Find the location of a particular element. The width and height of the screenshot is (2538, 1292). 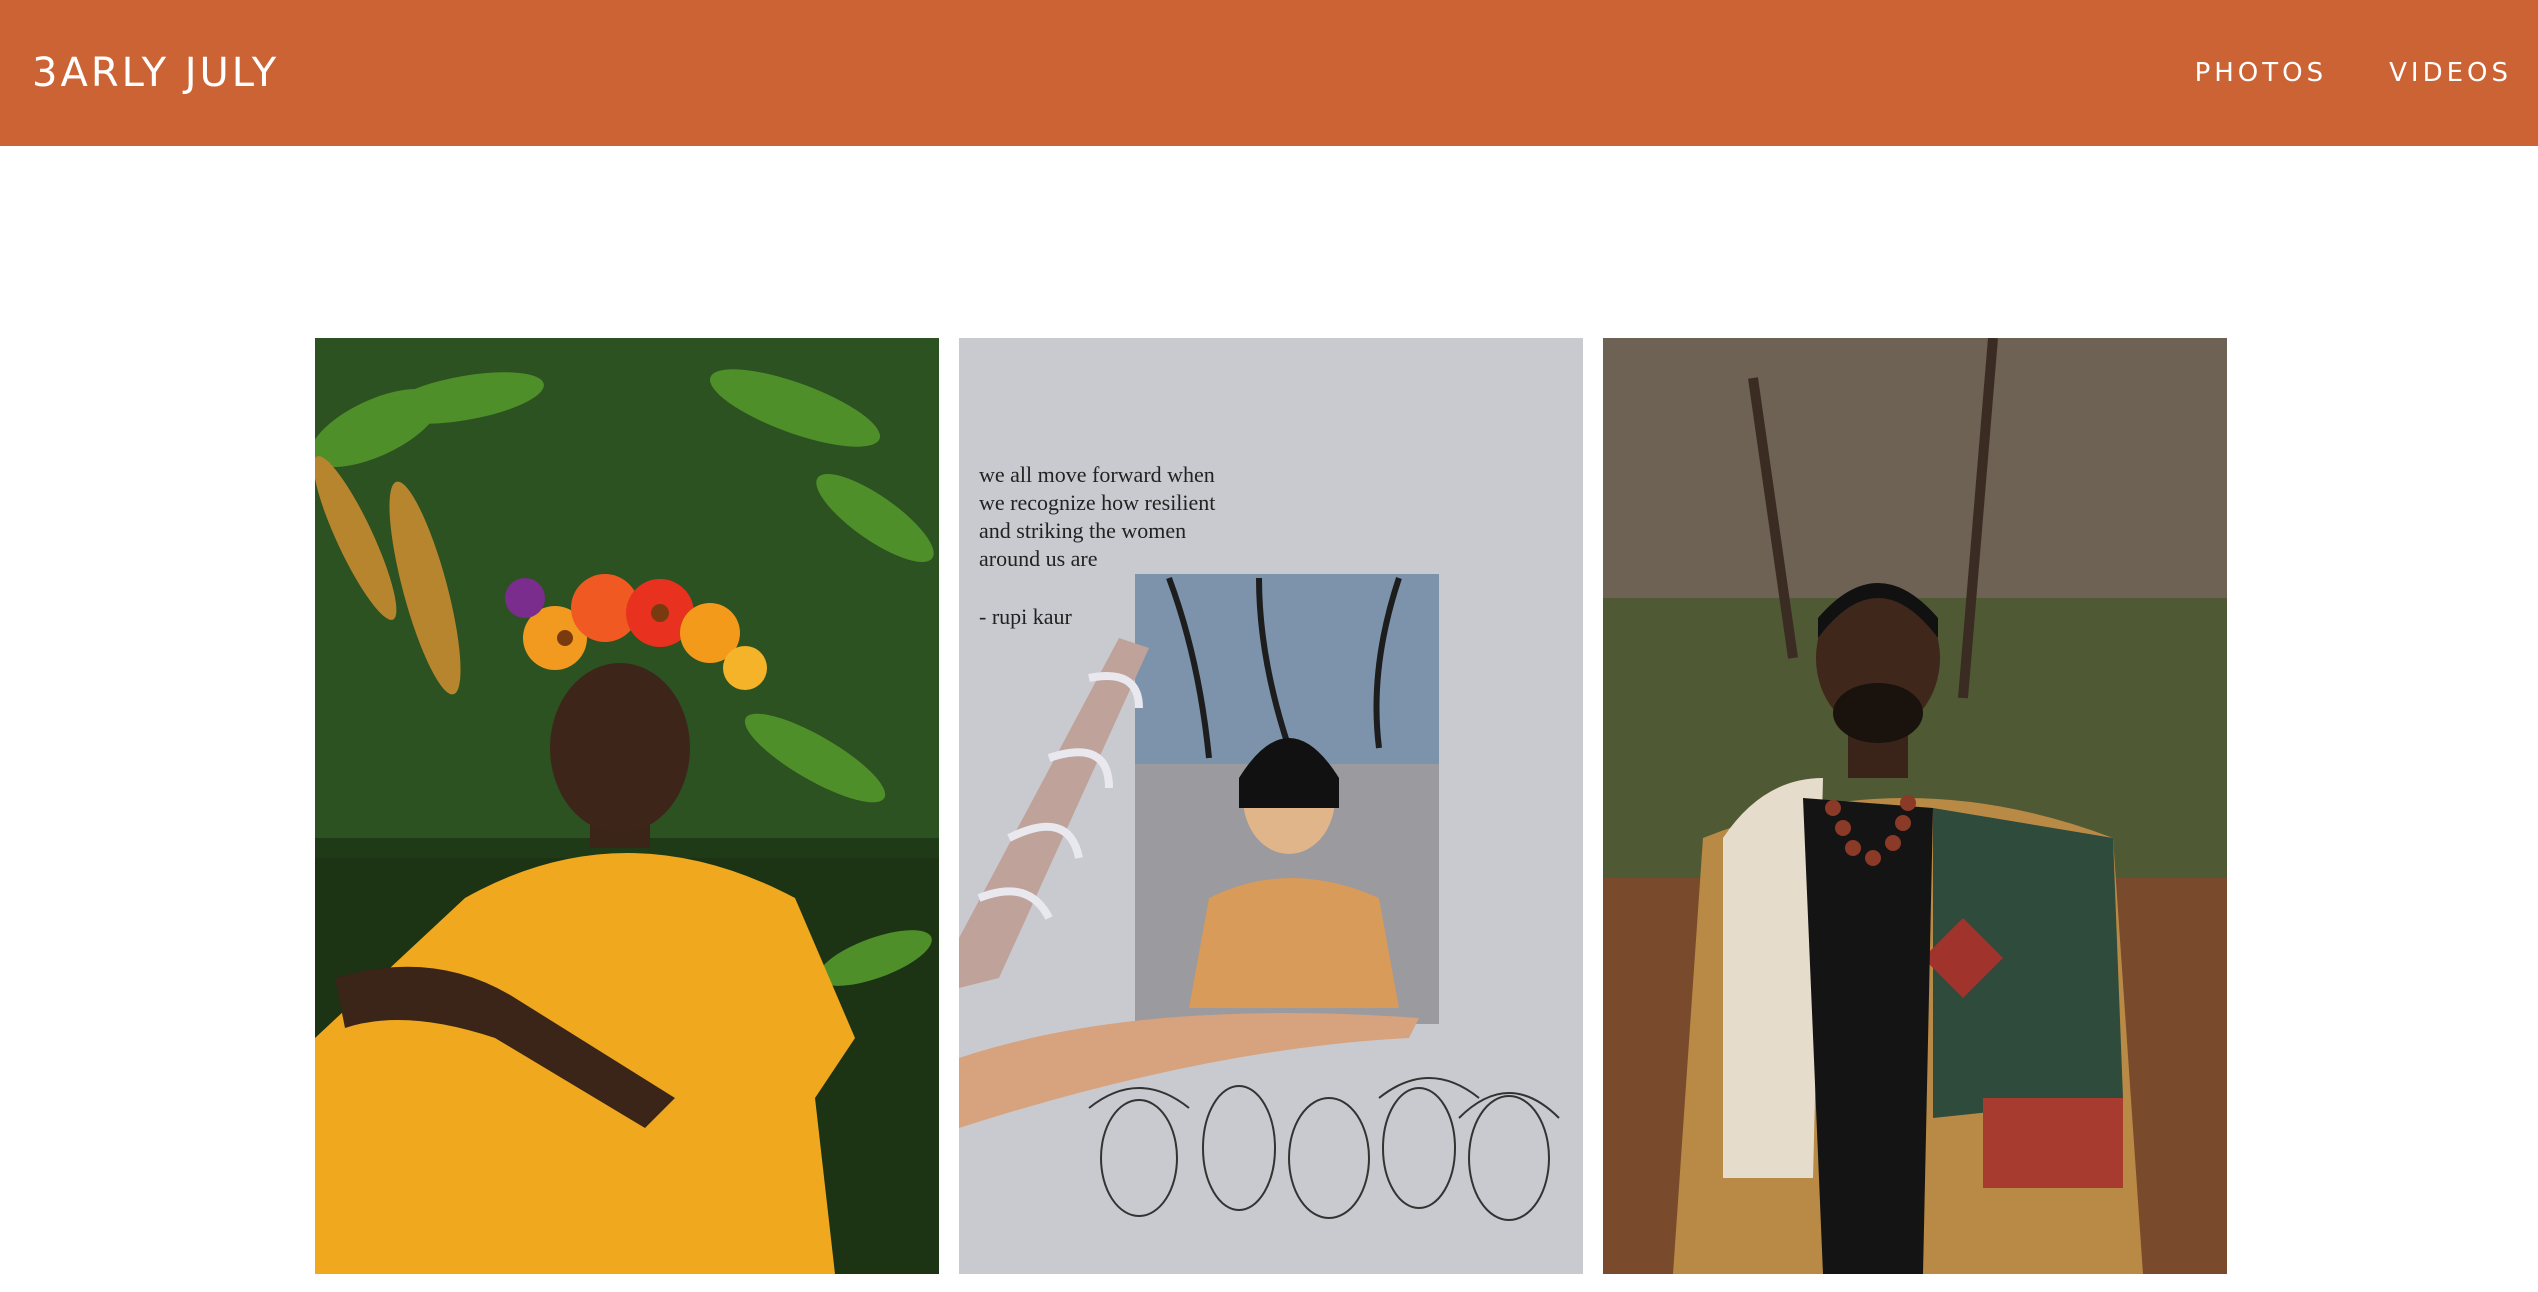

poem-line-1: we all move forward when is located at coordinates (1097, 474).